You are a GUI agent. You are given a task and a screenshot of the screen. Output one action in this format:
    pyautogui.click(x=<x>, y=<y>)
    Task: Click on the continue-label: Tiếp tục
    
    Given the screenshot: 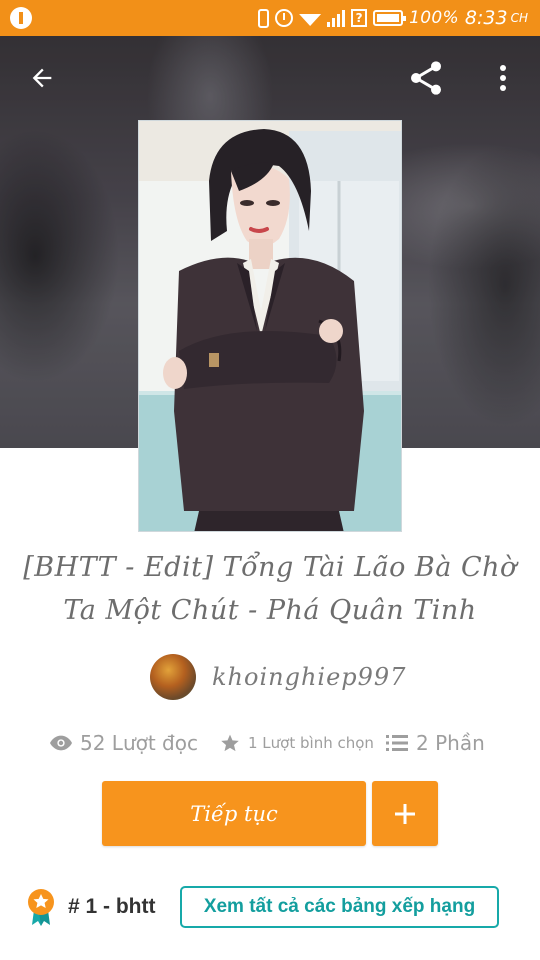 What is the action you would take?
    pyautogui.click(x=234, y=813)
    